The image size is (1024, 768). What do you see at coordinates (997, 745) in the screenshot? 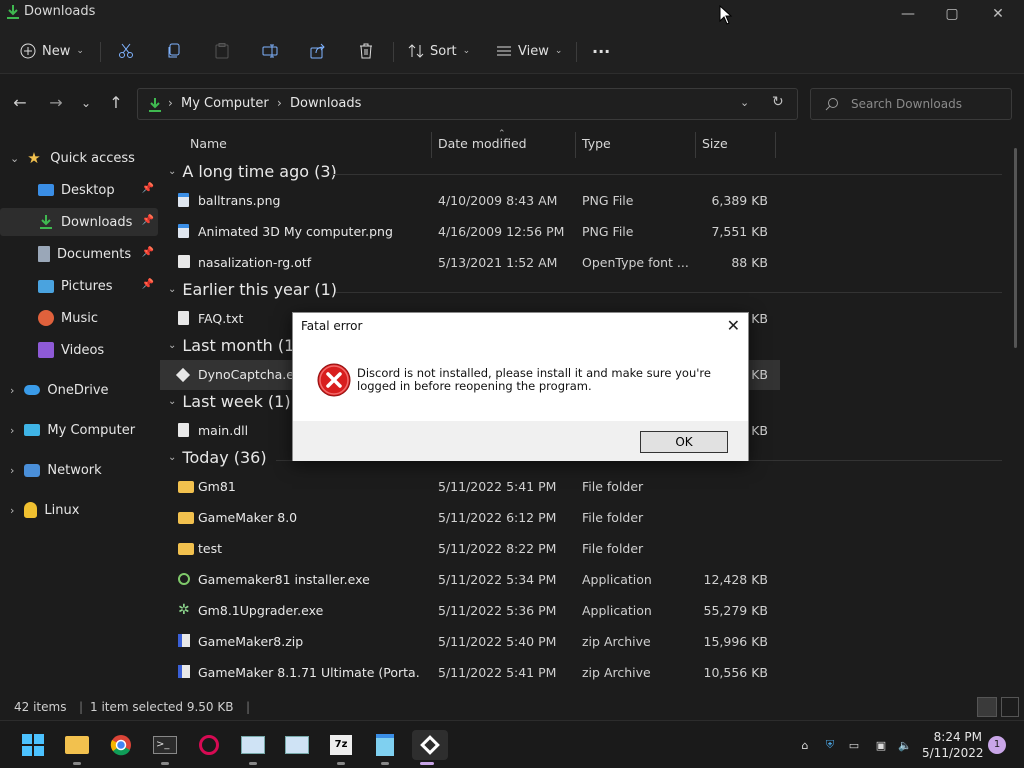
I see `notification-badge: 1` at bounding box center [997, 745].